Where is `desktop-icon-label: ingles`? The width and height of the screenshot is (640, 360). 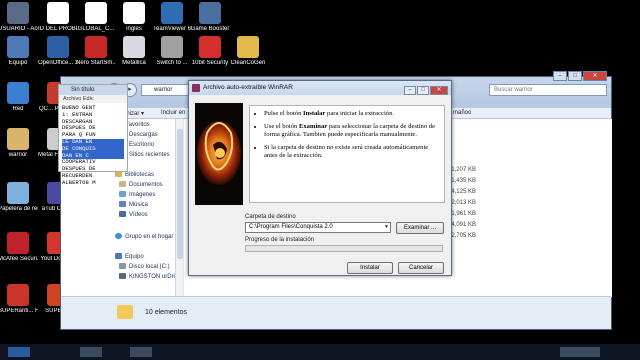
desktop-icon-label: ingles is located at coordinates (134, 29).